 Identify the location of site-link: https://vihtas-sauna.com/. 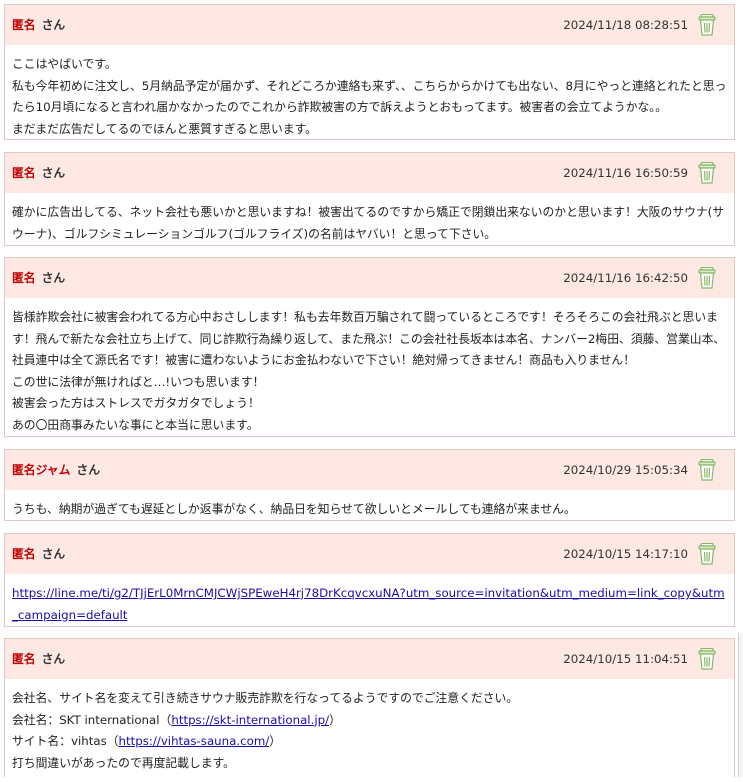
(194, 741).